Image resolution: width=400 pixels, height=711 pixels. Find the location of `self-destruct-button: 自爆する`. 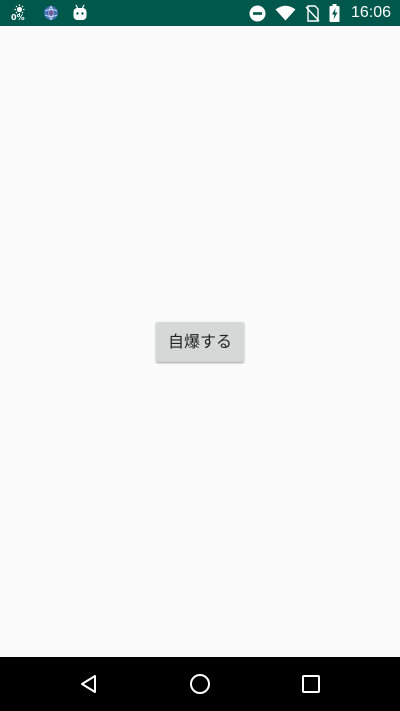

self-destruct-button: 自爆する is located at coordinates (200, 342).